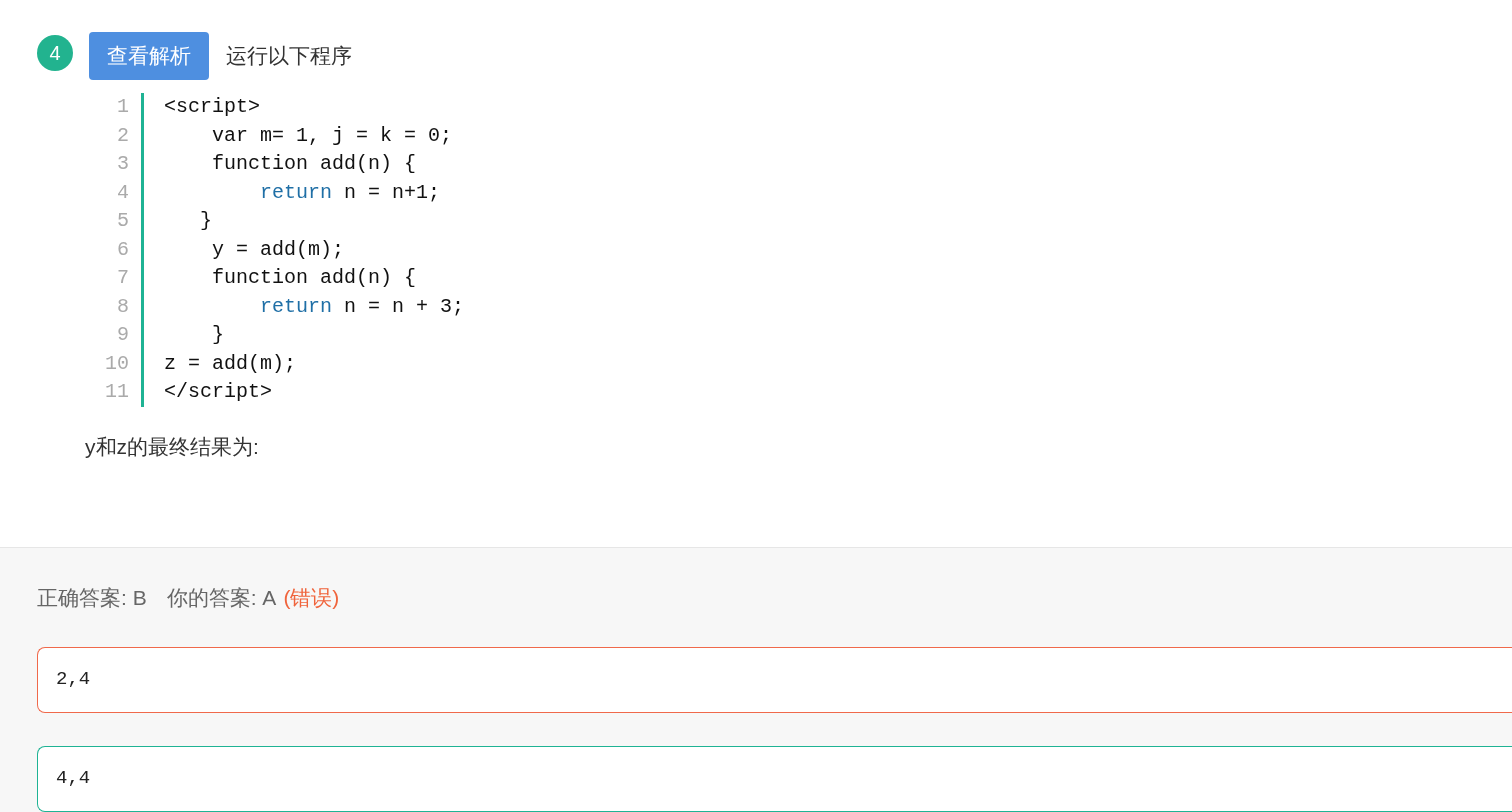  I want to click on line-number: 1, so click(123, 106).